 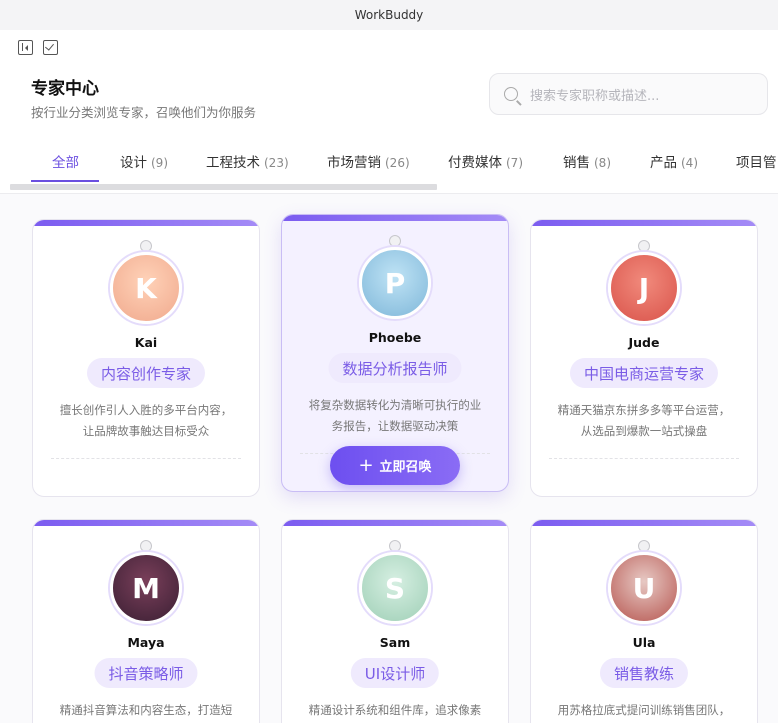 I want to click on summon-button: + 立即召唤, so click(x=395, y=465).